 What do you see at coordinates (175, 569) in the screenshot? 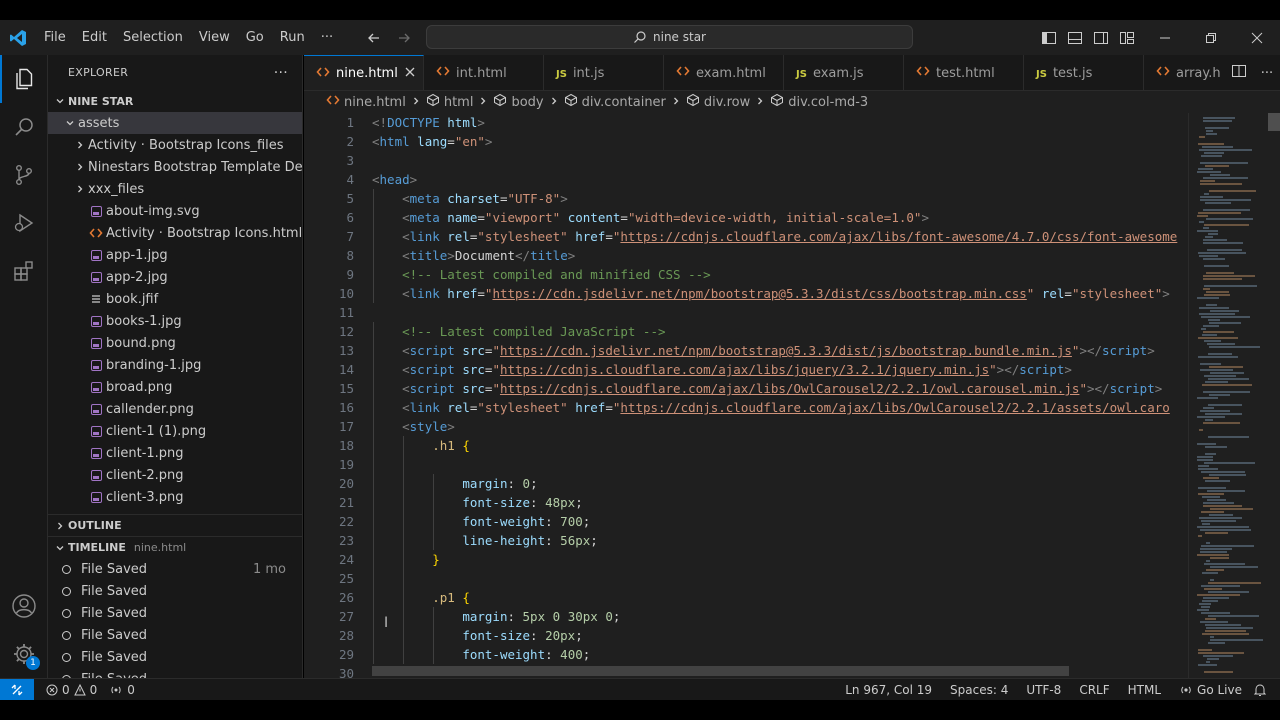
I see `timeline-entry: File Saved 1 mo` at bounding box center [175, 569].